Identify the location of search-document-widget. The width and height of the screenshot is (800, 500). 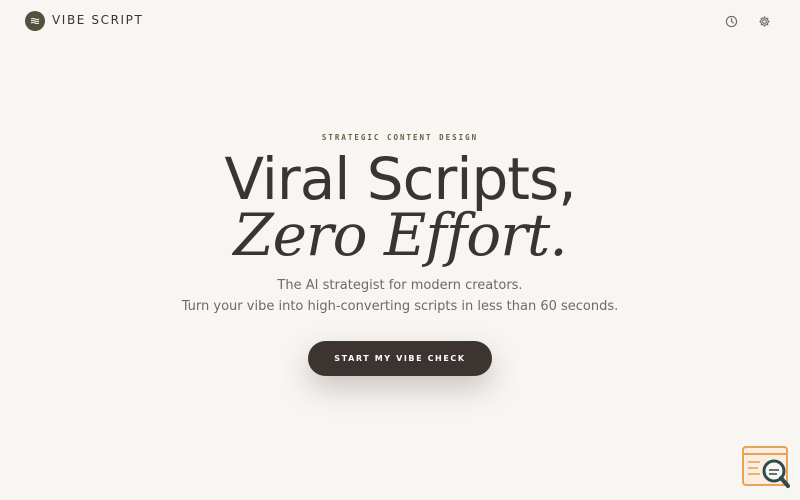
(766, 468).